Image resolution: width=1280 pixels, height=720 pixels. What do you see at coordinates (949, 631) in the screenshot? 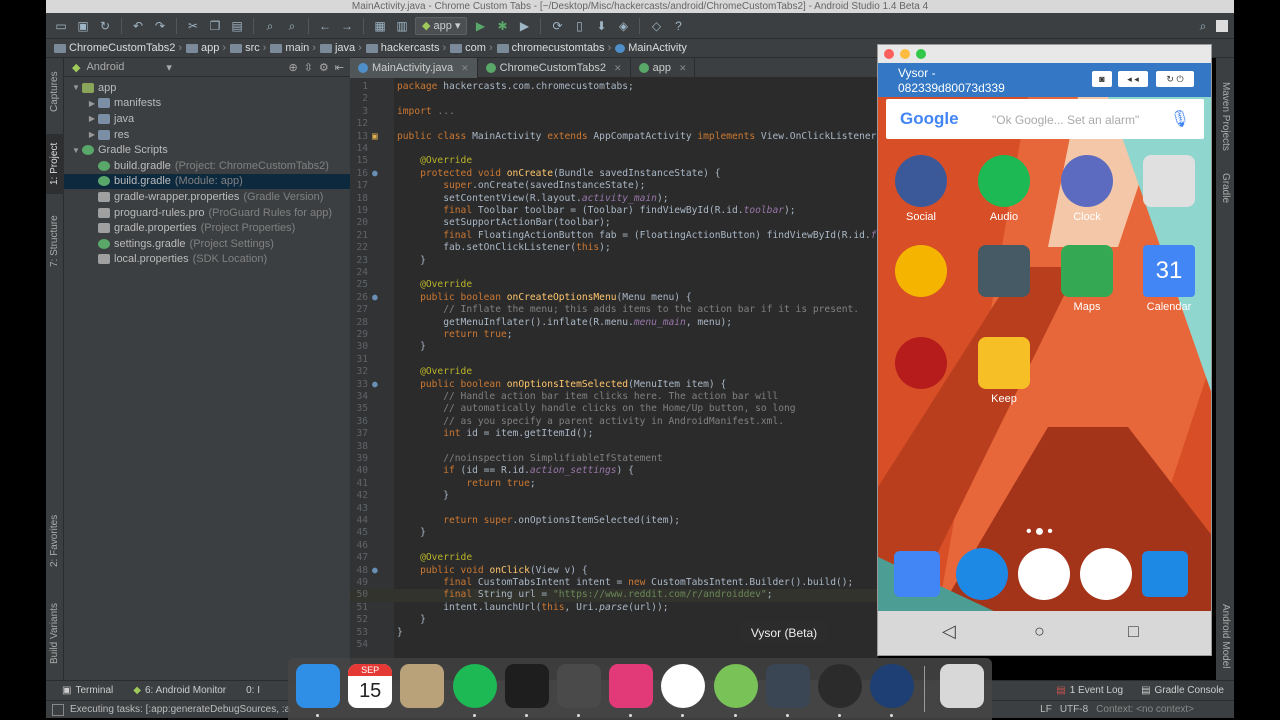
I see `back-icon: ◁` at bounding box center [949, 631].